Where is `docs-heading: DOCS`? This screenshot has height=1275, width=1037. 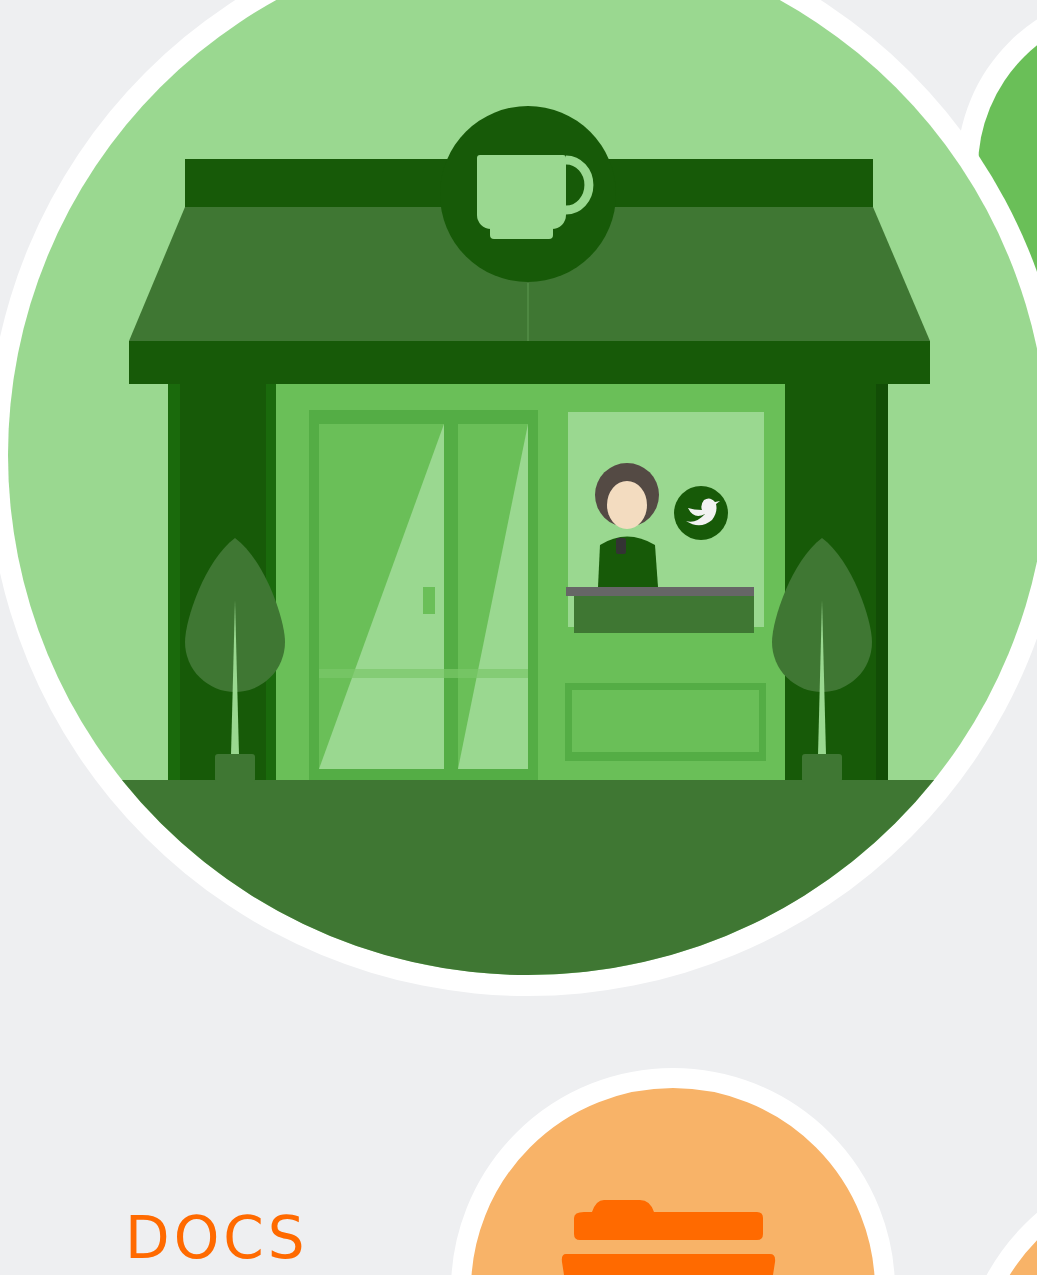
docs-heading: DOCS is located at coordinates (217, 1241).